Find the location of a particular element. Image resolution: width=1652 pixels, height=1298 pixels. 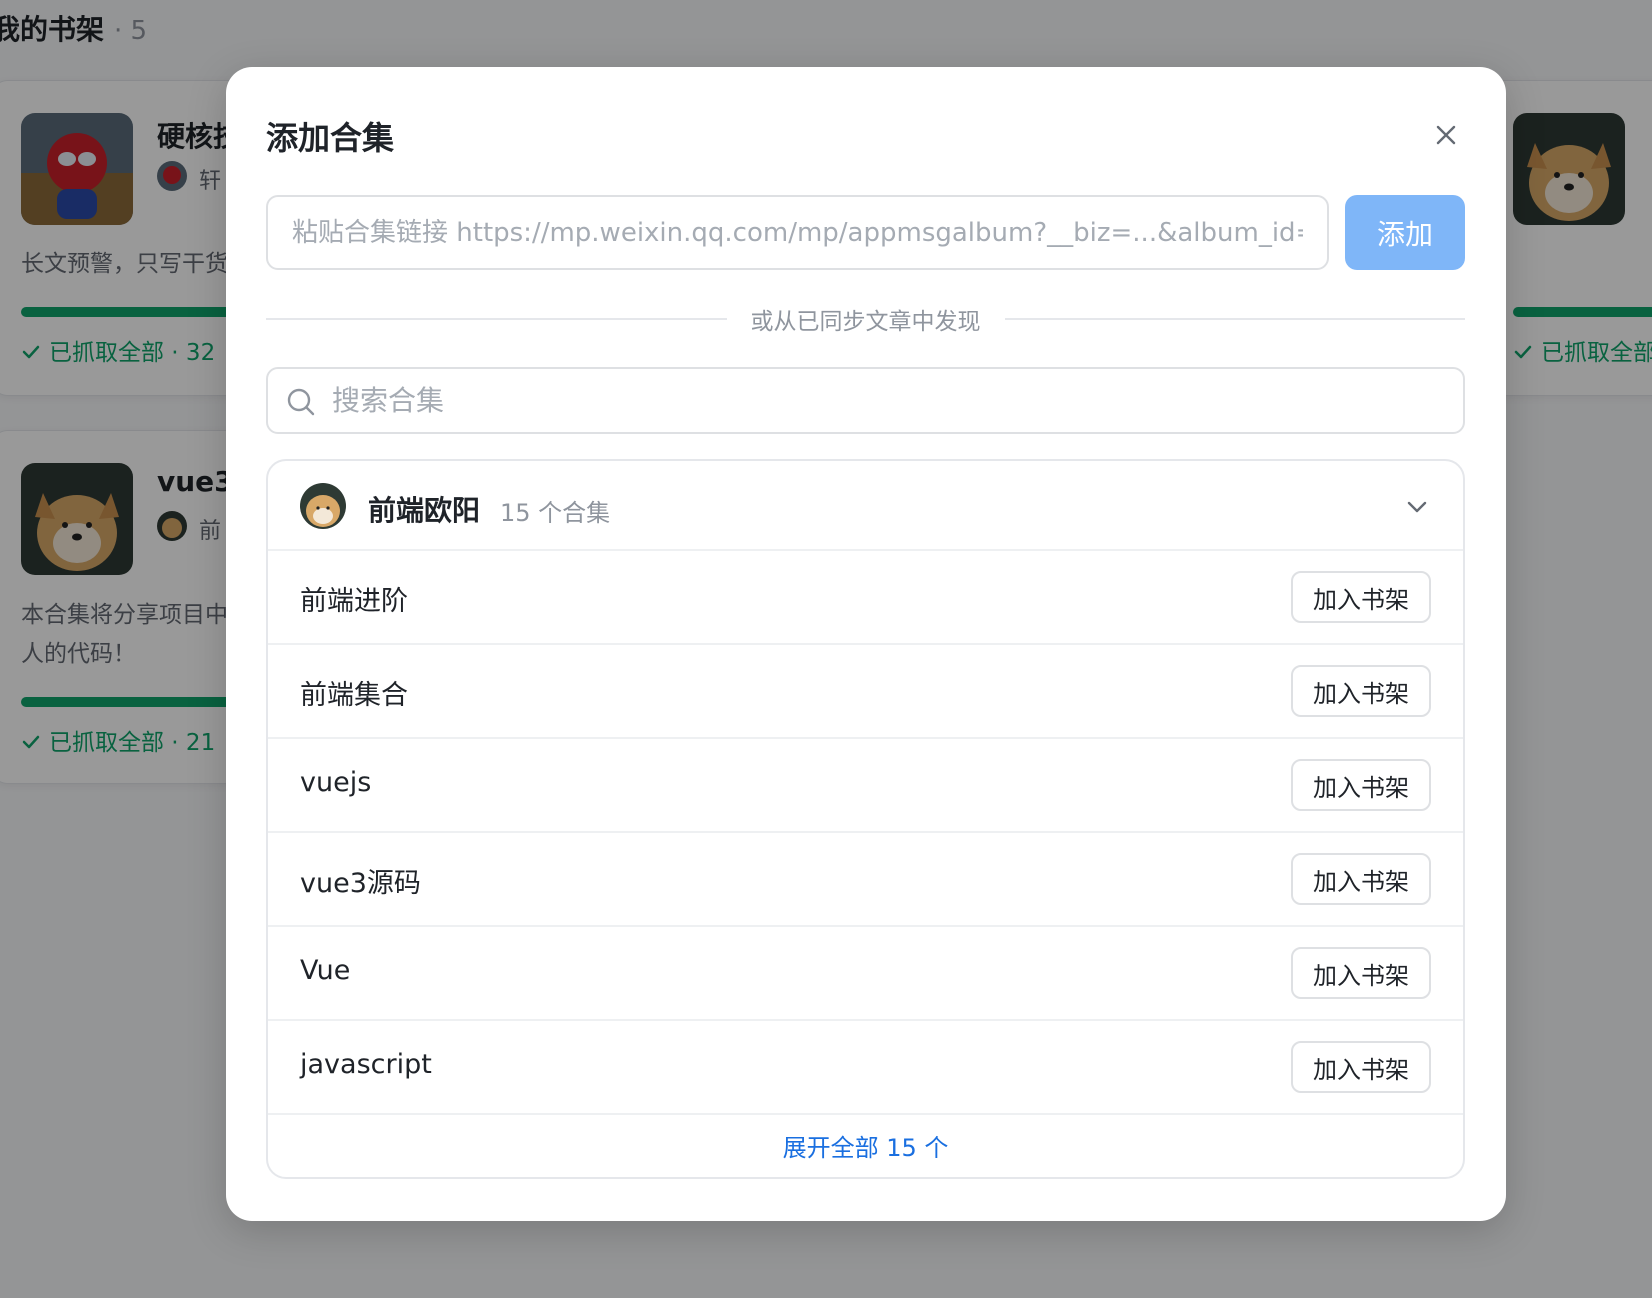

album-row: vue3源码 加入书架 is located at coordinates (865, 880).